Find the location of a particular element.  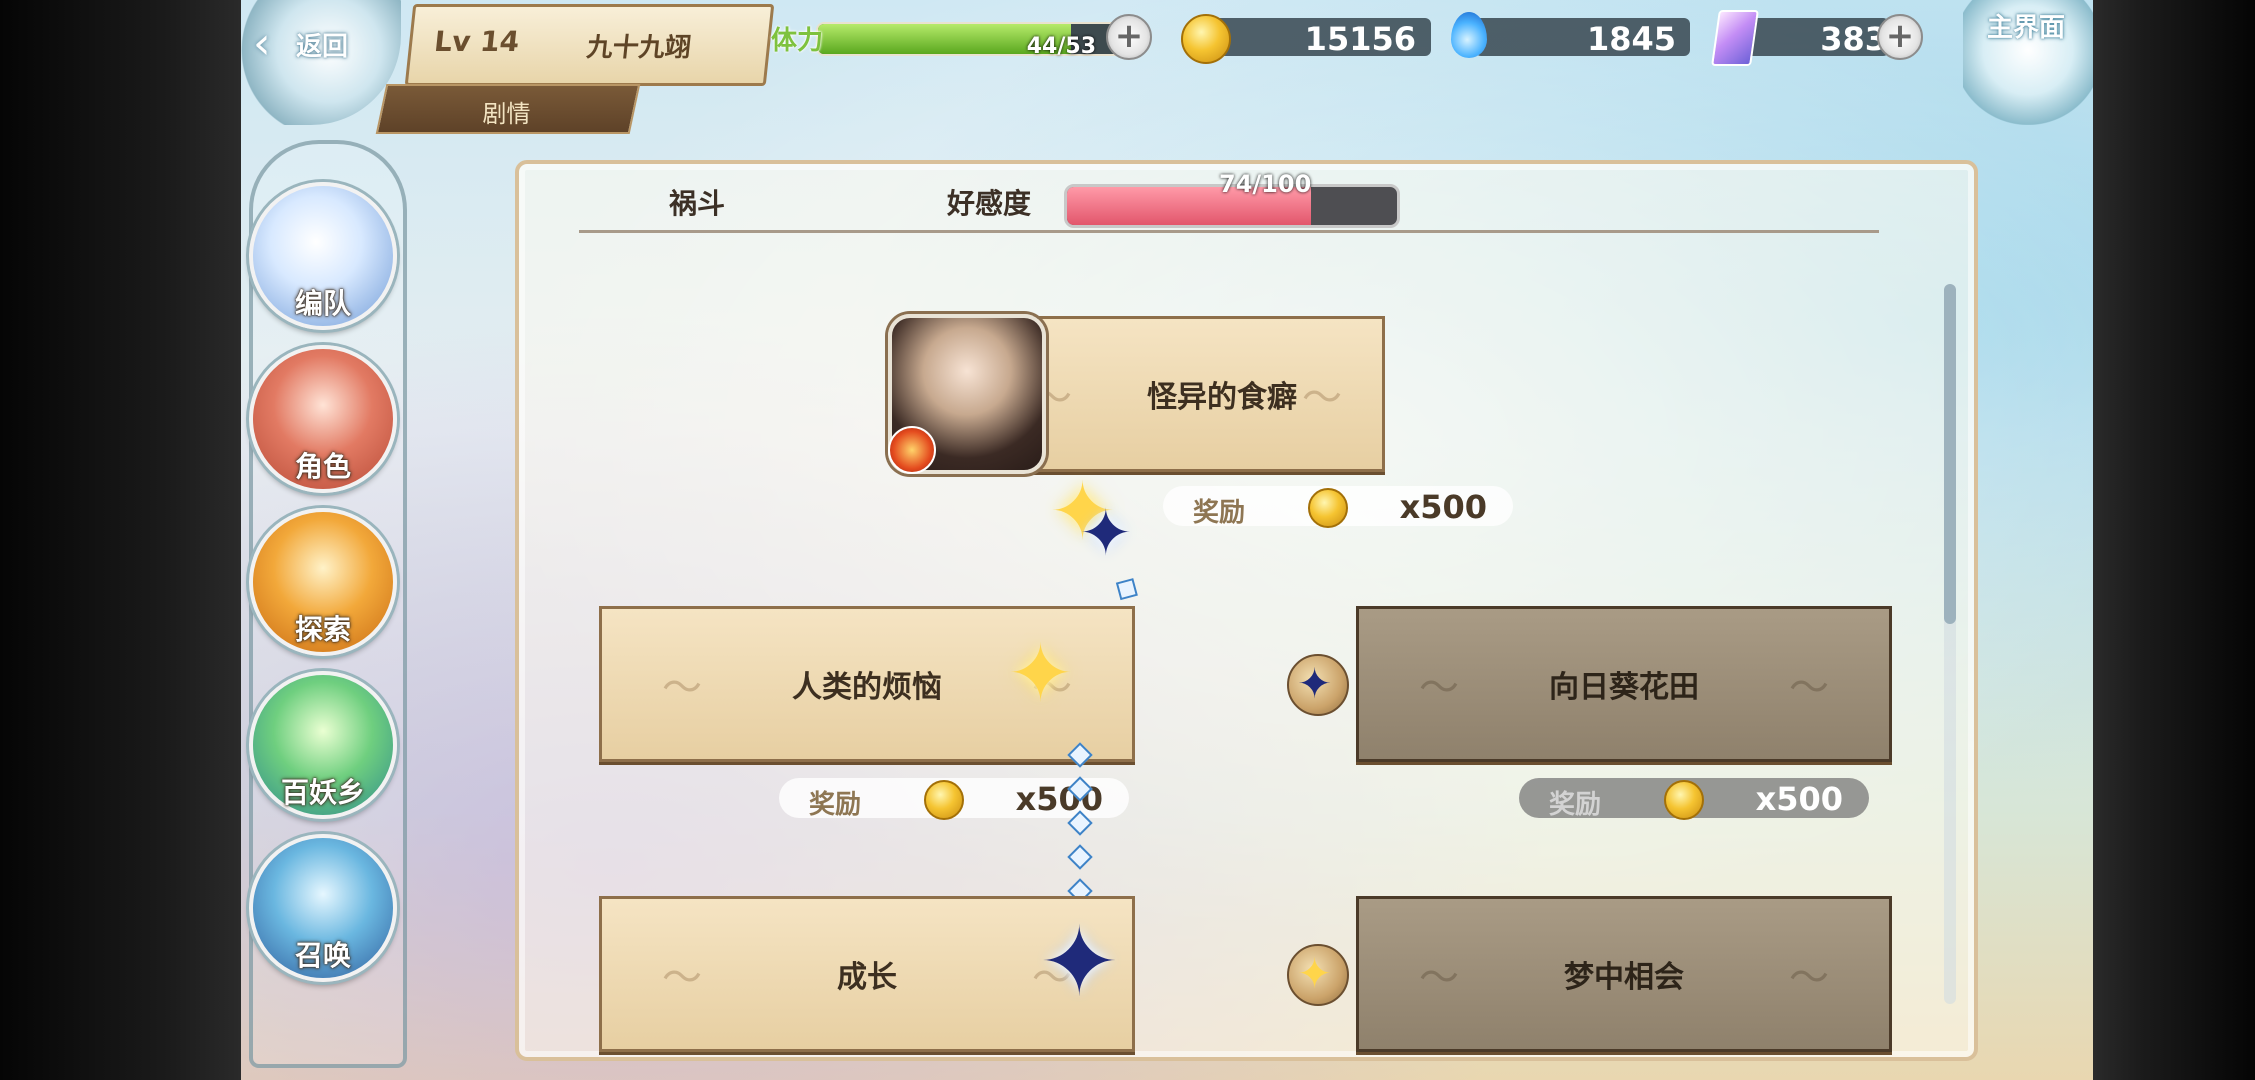

scroll-thumb is located at coordinates (1950, 454).